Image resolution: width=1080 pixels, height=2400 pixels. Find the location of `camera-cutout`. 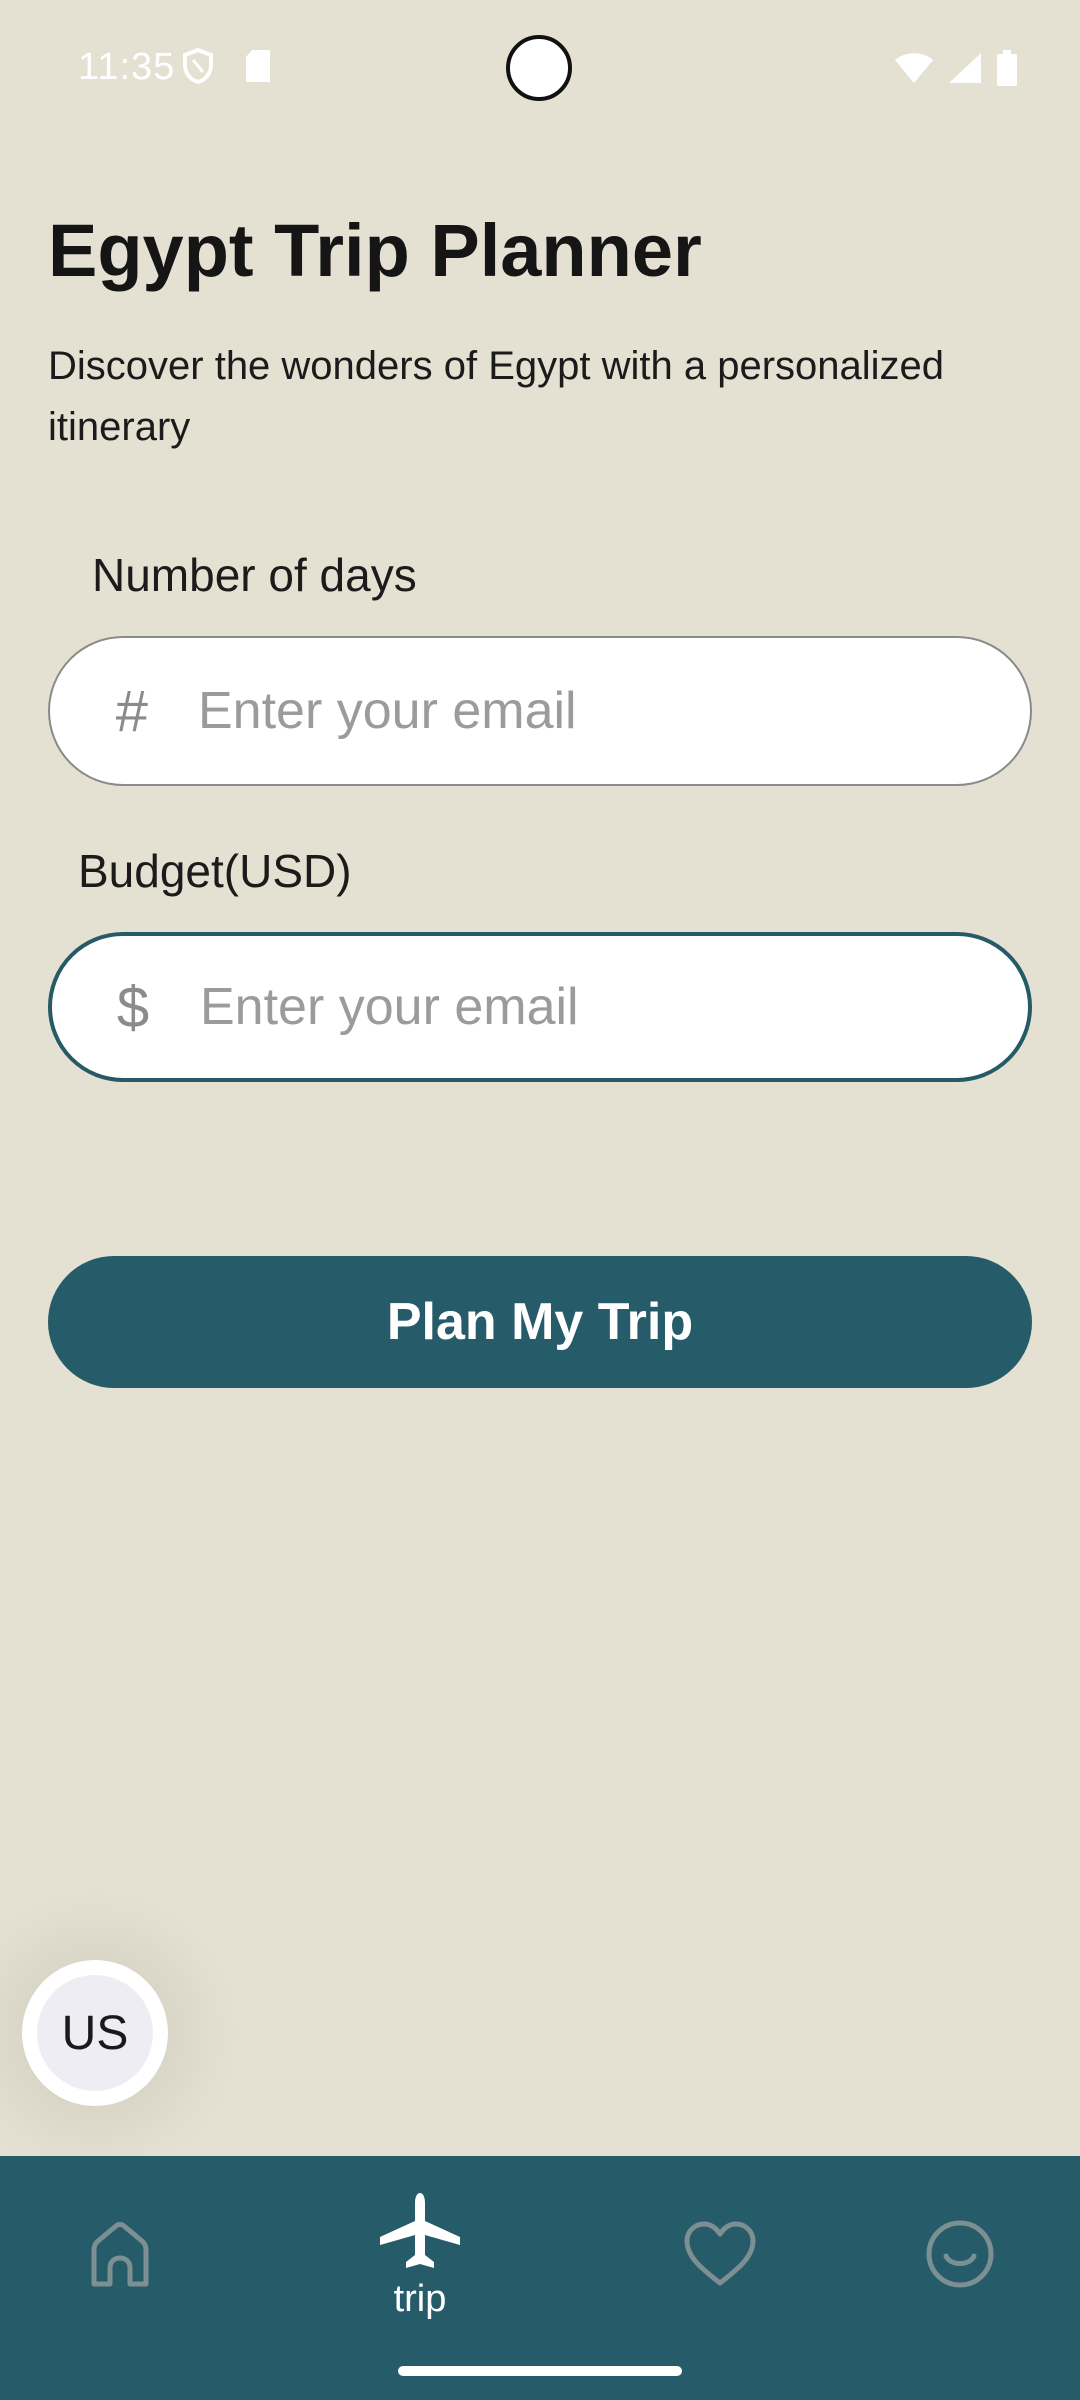

camera-cutout is located at coordinates (539, 68).